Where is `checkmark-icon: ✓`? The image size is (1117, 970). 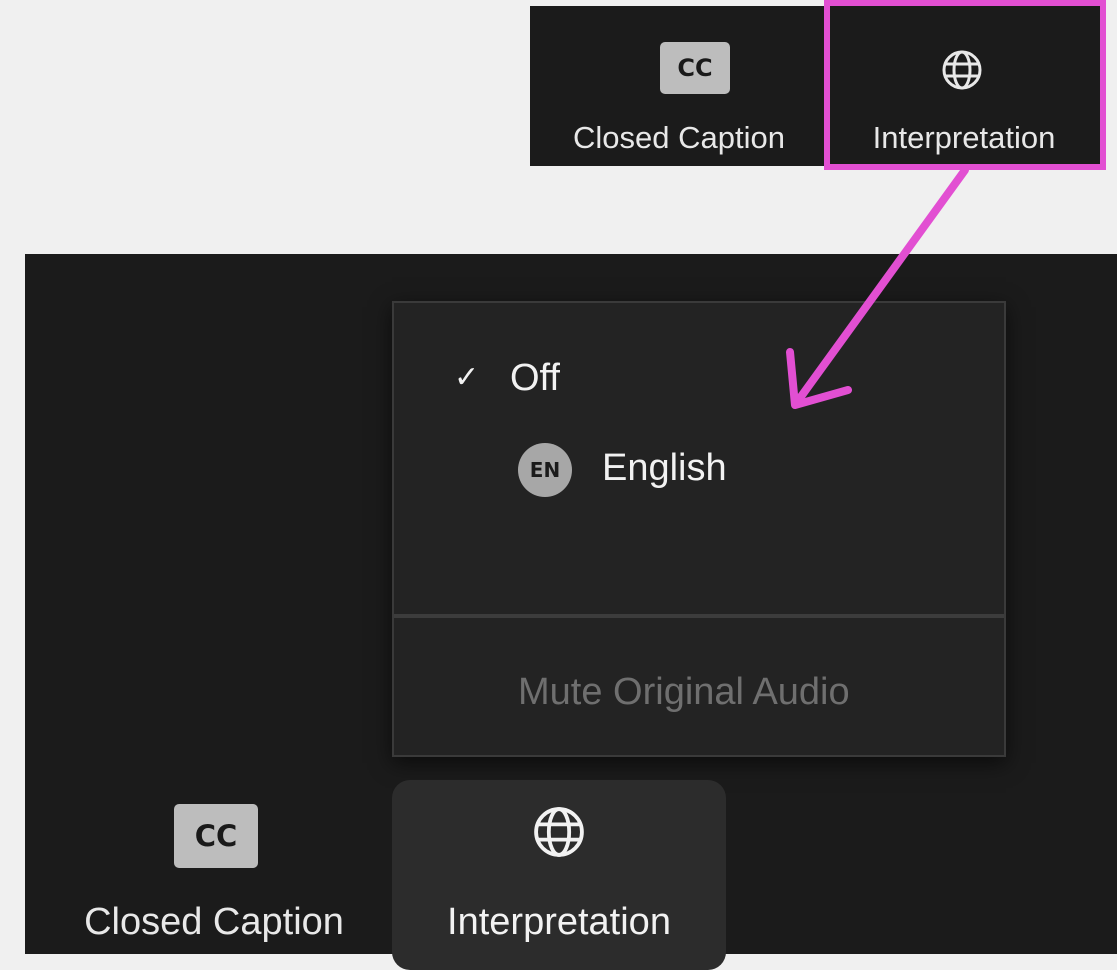
checkmark-icon: ✓ is located at coordinates (467, 377).